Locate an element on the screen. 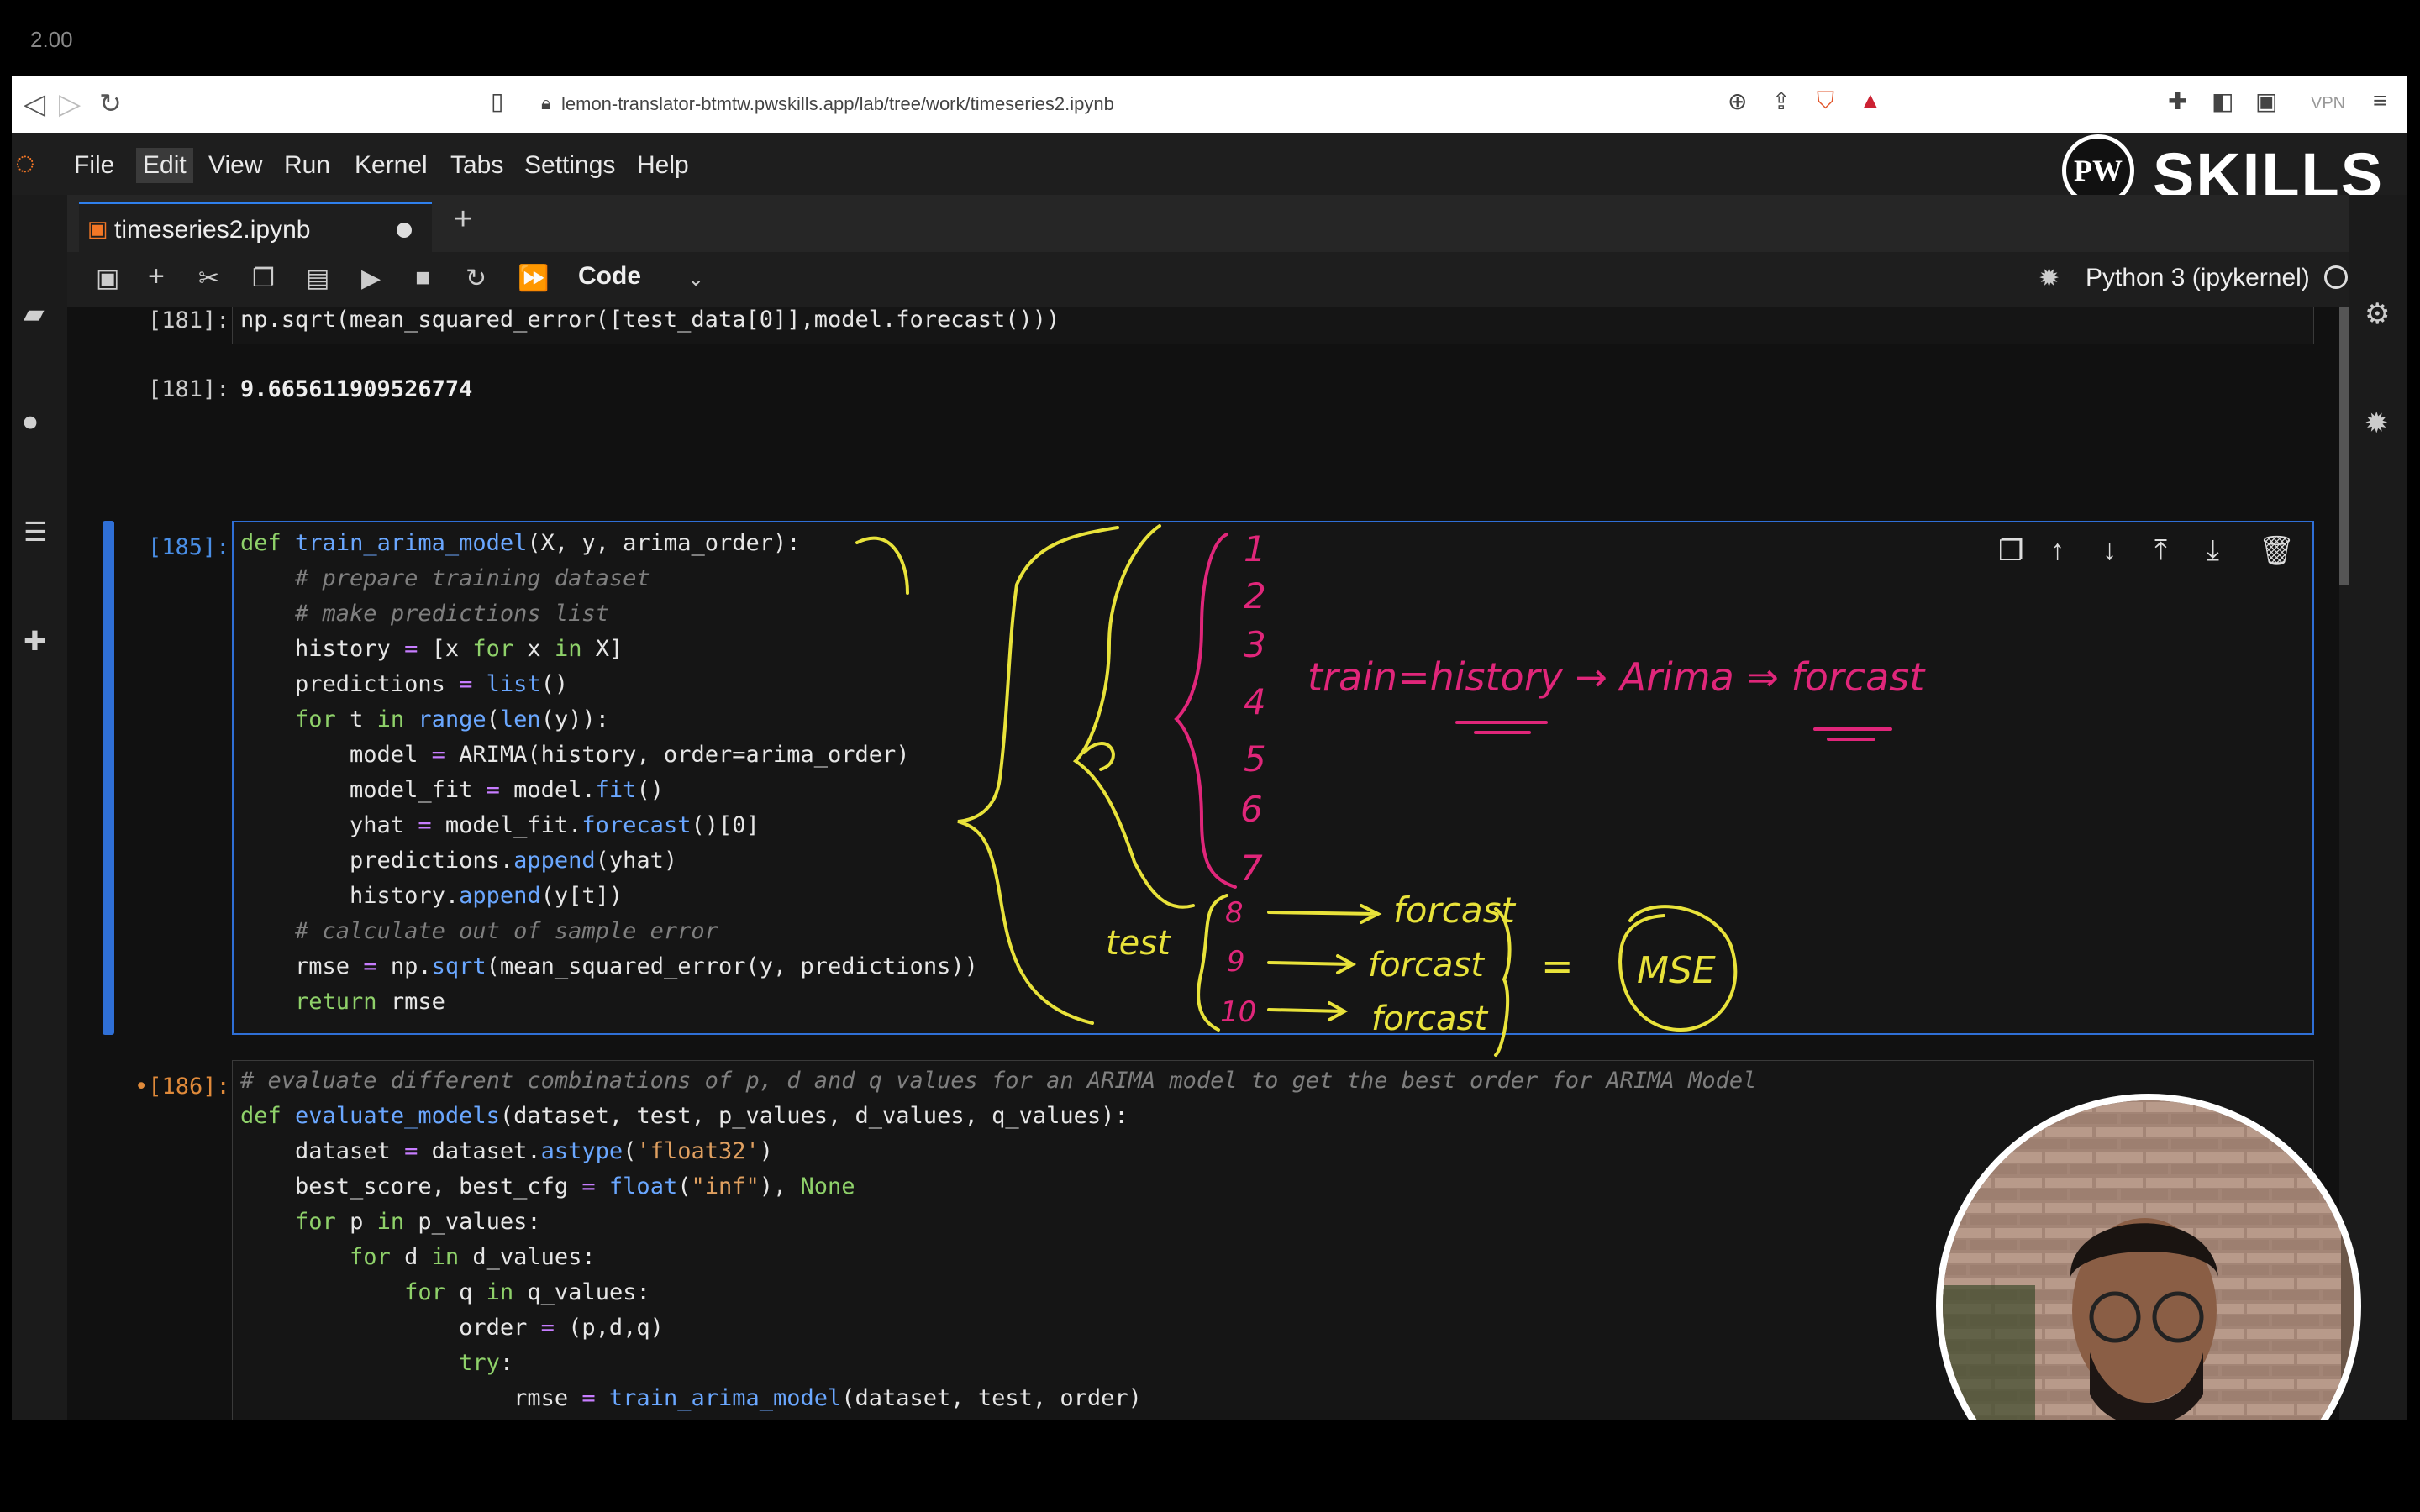 The width and height of the screenshot is (2420, 1512). bug-icon: ✹ is located at coordinates (2049, 278).